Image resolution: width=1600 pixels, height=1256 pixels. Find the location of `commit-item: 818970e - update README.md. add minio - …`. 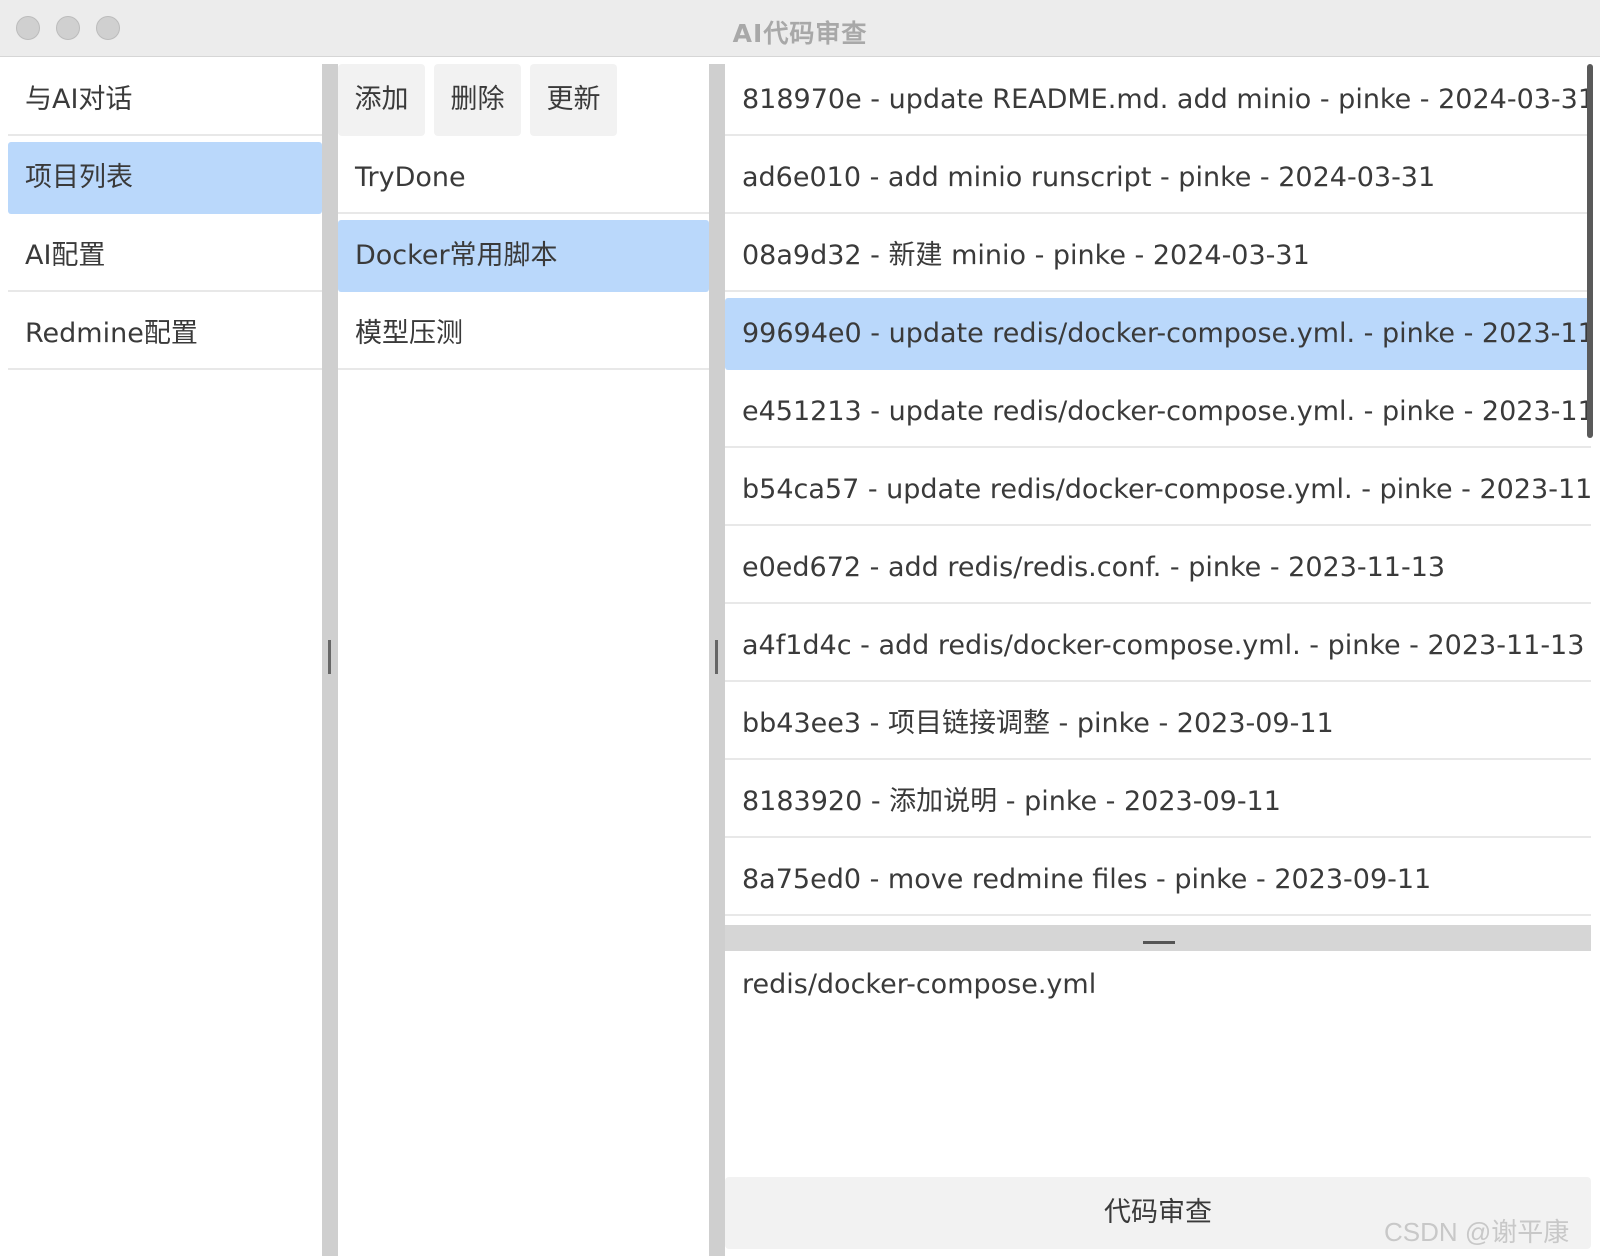

commit-item: 818970e - update README.md. add minio - … is located at coordinates (1158, 100).